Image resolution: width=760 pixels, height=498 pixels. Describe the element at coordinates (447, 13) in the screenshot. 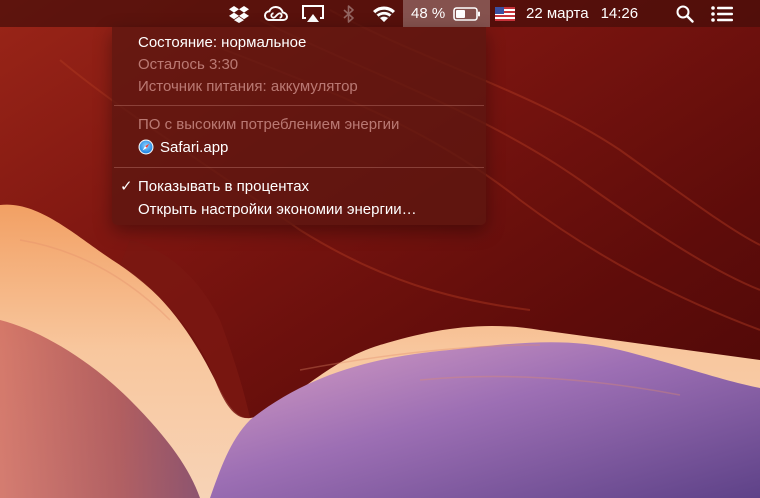

I see `battery-menu-extra: 48 %` at that location.